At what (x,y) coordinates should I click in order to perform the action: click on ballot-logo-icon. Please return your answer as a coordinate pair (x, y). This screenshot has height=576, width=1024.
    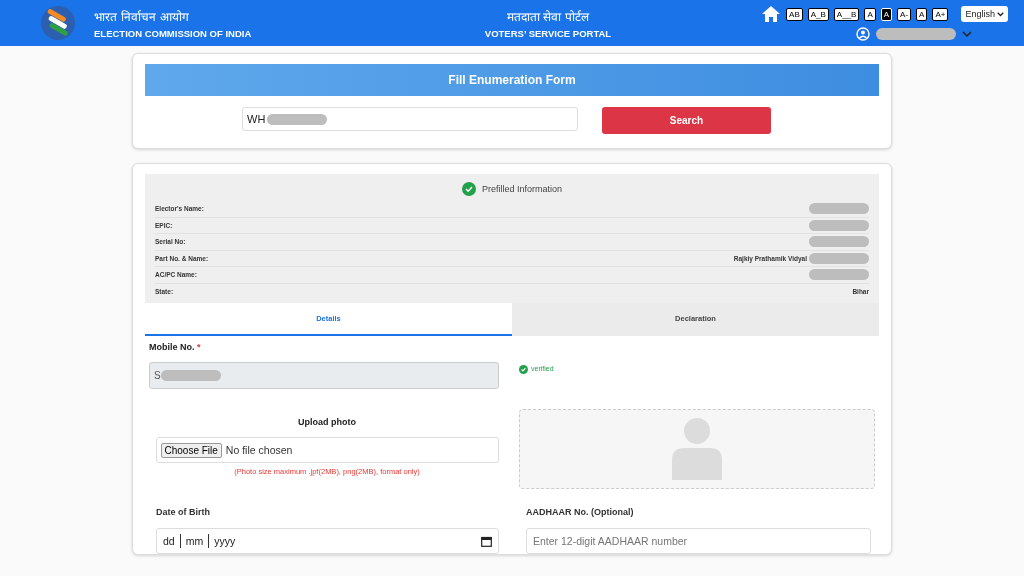
    Looking at the image, I should click on (58, 23).